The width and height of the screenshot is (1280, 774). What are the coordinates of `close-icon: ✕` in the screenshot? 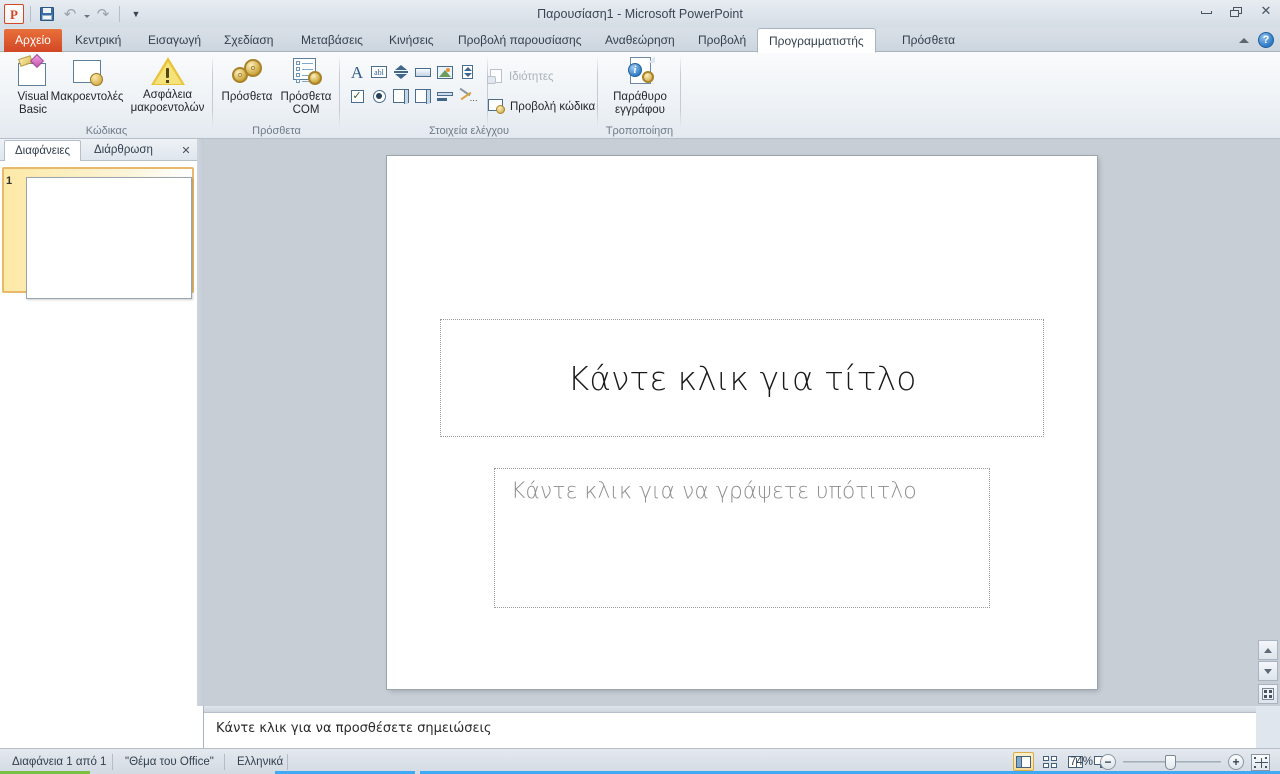 It's located at (1266, 11).